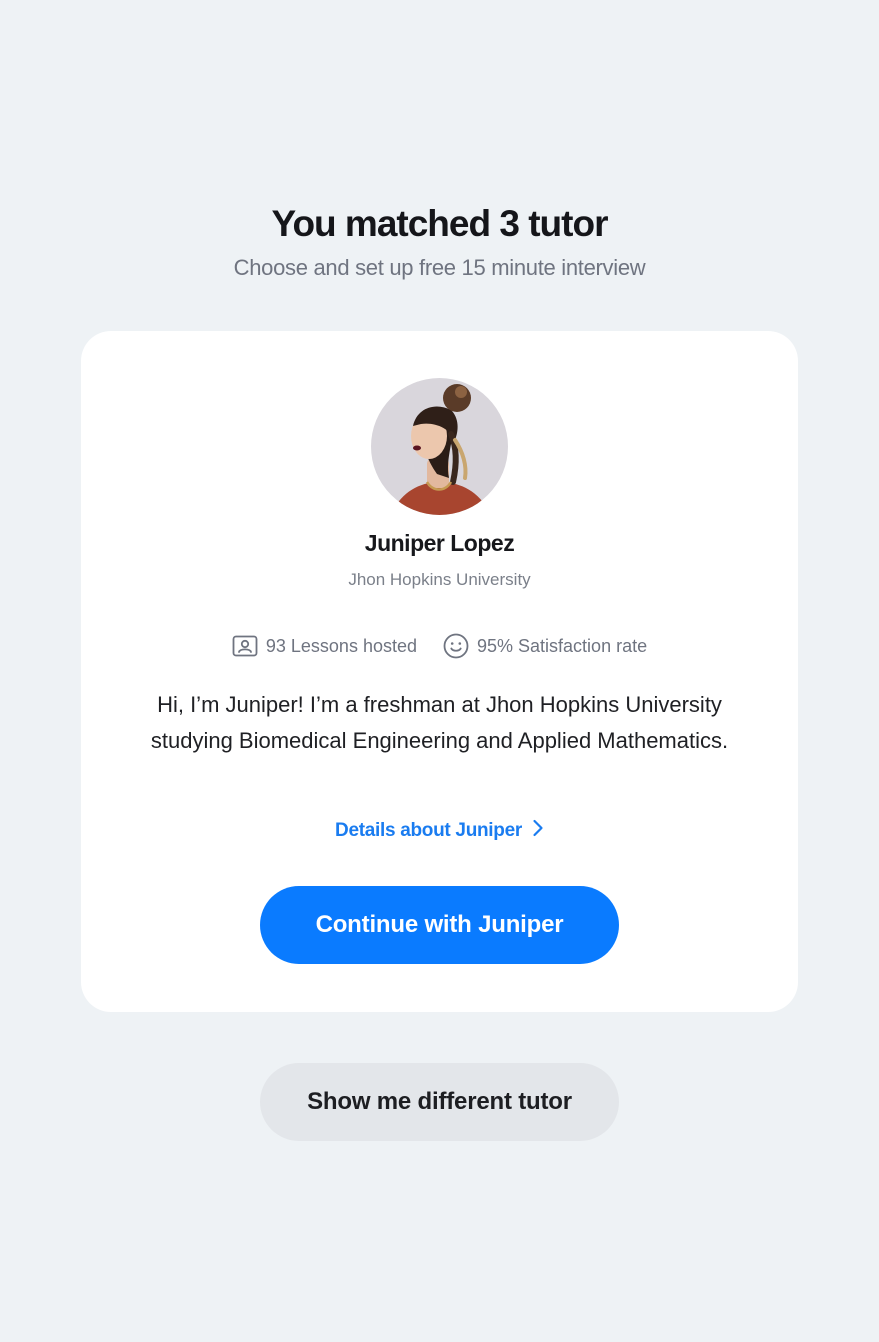 This screenshot has height=1342, width=879. Describe the element at coordinates (439, 579) in the screenshot. I see `tutor-university: Jhon Hopkins University` at that location.